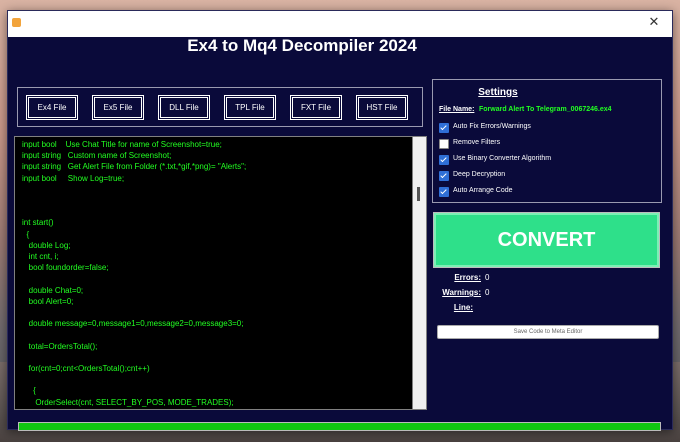  Describe the element at coordinates (444, 128) in the screenshot. I see `checkbox-auto-fix` at that location.